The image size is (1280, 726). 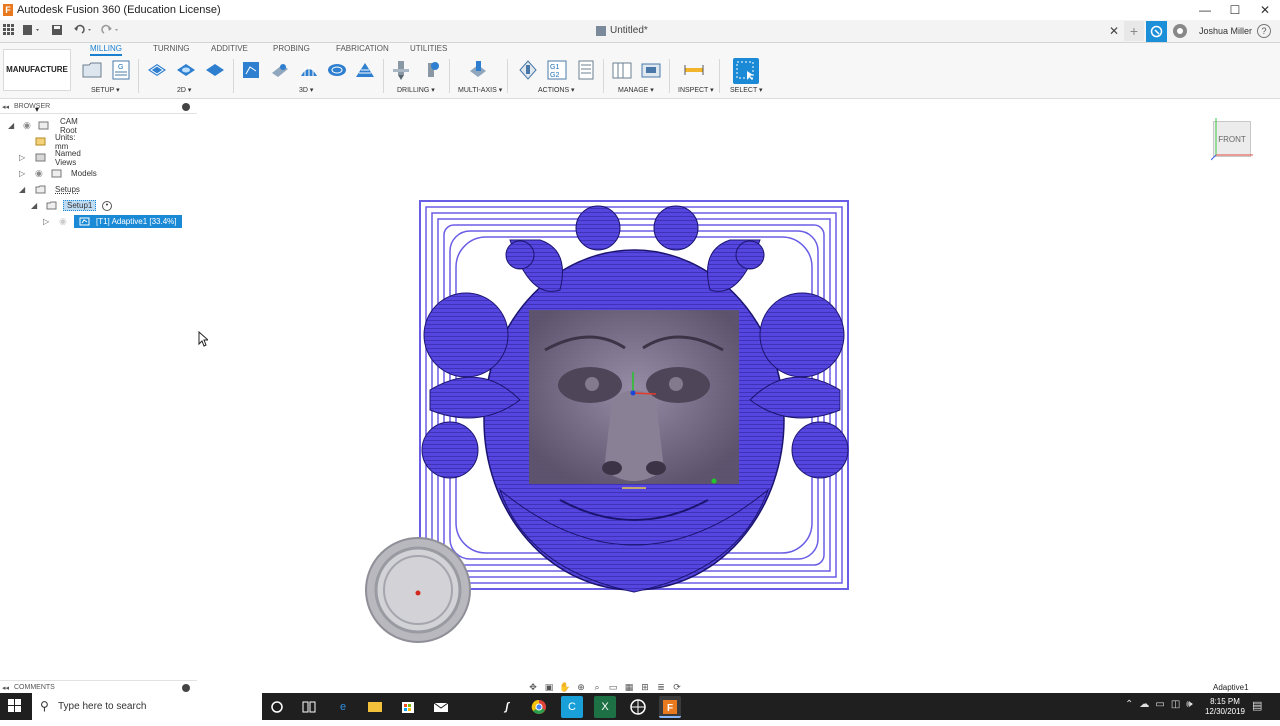 What do you see at coordinates (1225, 711) in the screenshot?
I see `clock-date: 12/30/2019` at bounding box center [1225, 711].